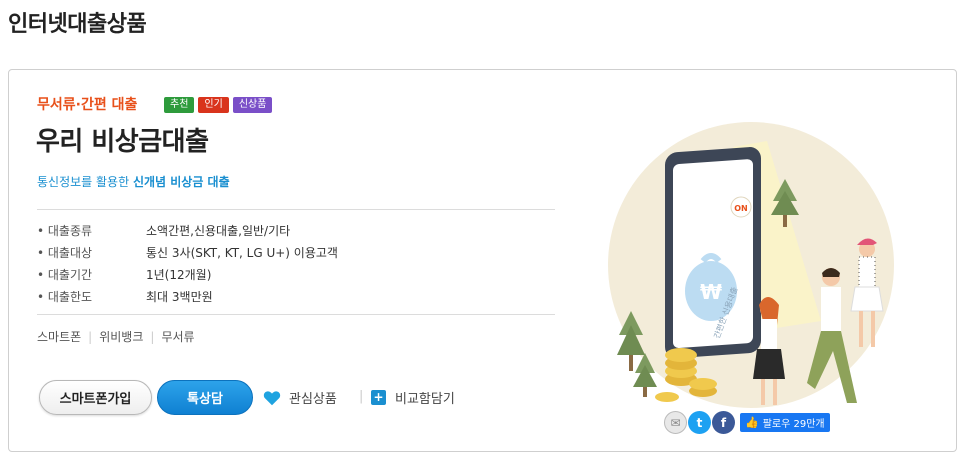 The width and height of the screenshot is (961, 457). What do you see at coordinates (296, 314) in the screenshot?
I see `divider-bottom` at bounding box center [296, 314].